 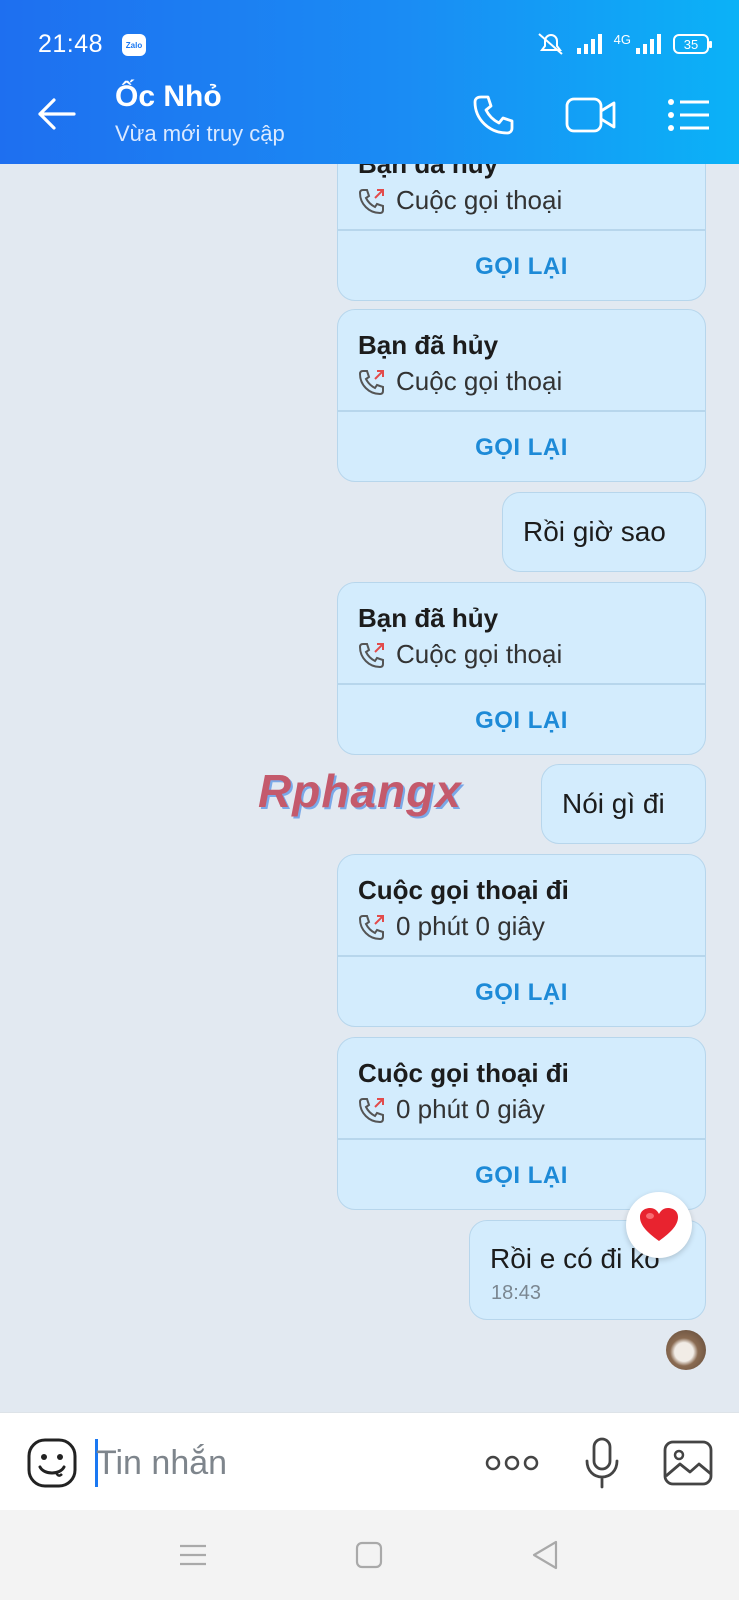 I want to click on mute-icon, so click(x=550, y=44).